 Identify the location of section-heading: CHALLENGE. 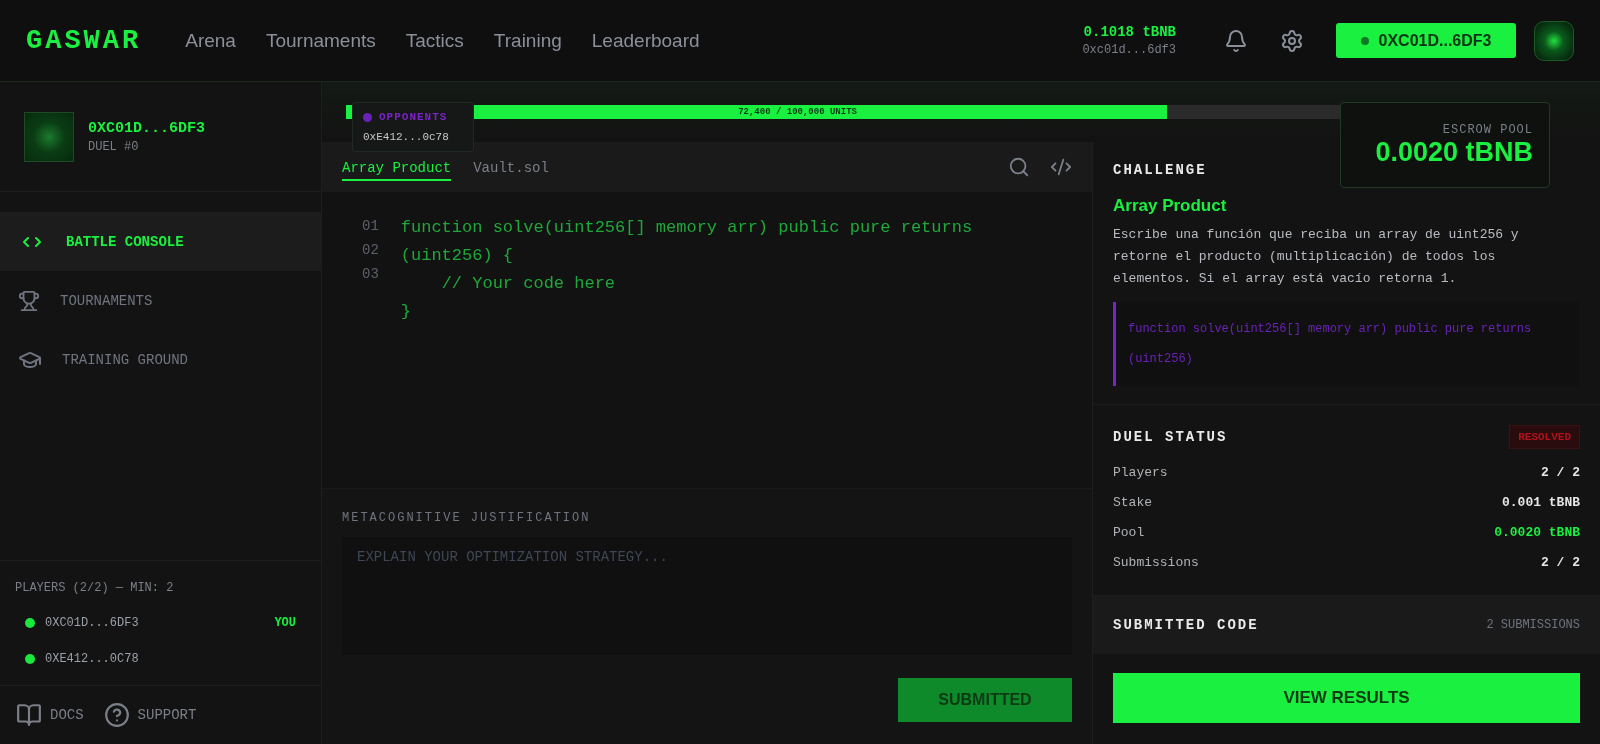
(1160, 170).